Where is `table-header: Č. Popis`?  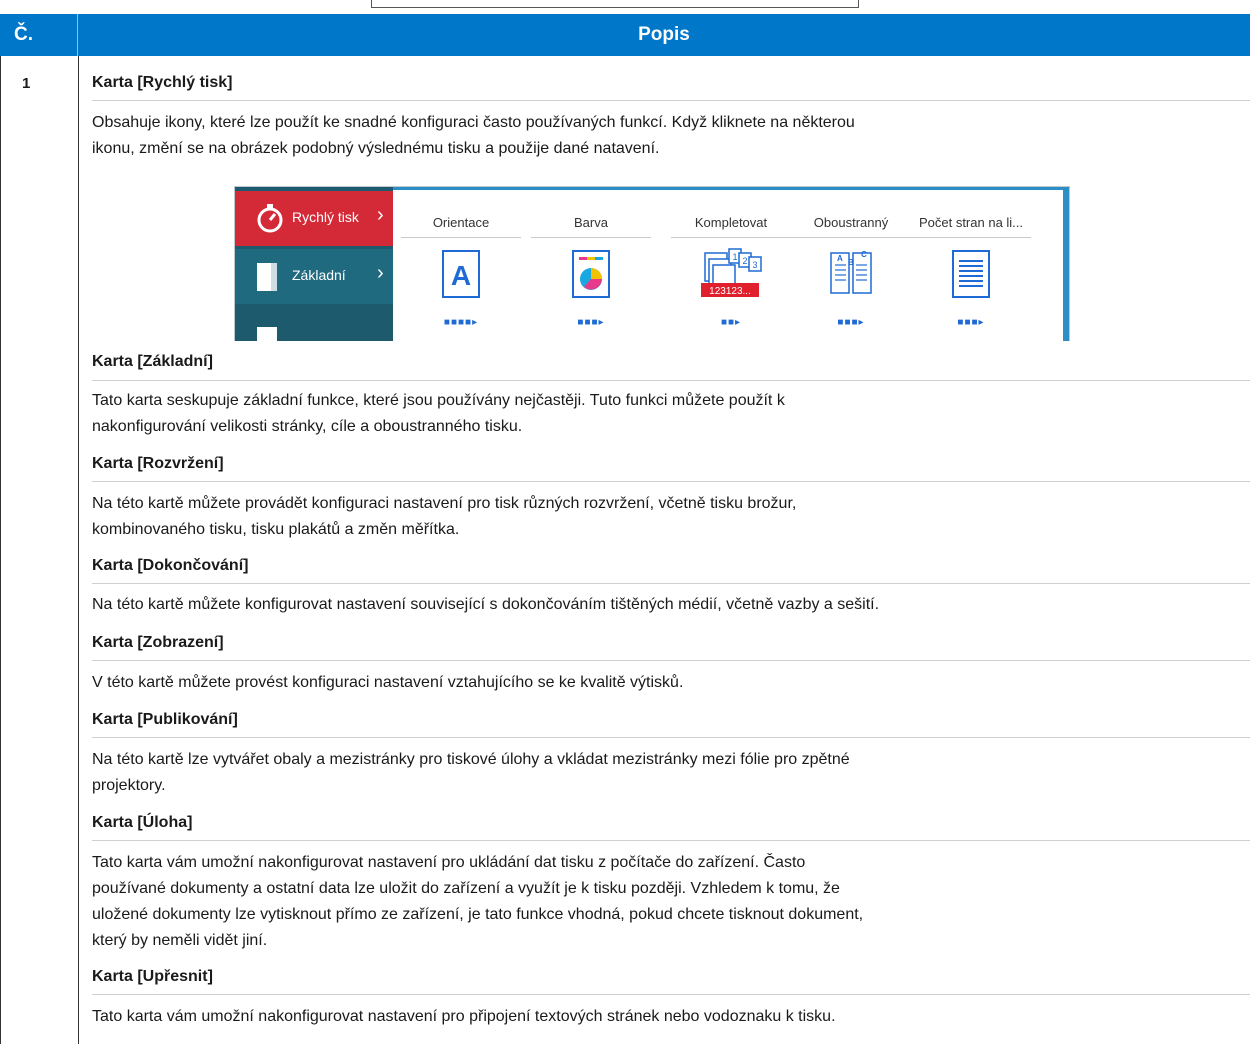
table-header: Č. Popis is located at coordinates (625, 35).